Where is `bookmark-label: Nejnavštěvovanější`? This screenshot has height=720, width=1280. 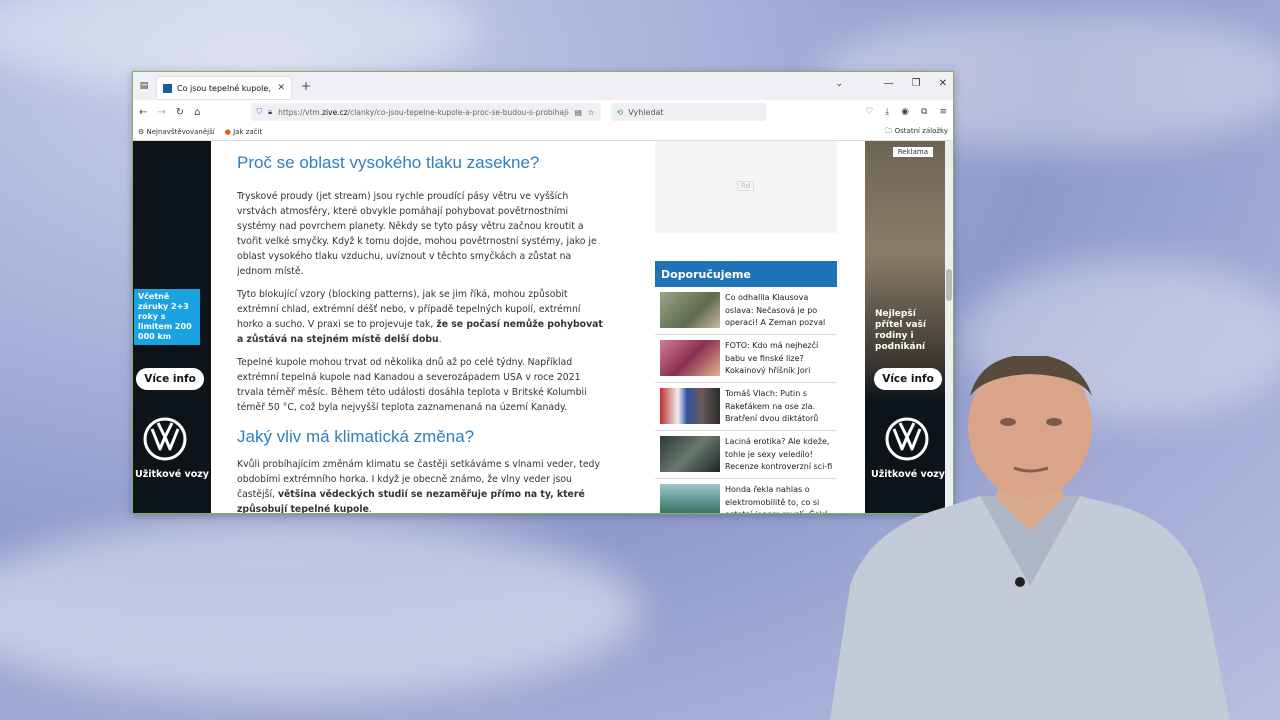 bookmark-label: Nejnavštěvovanější is located at coordinates (180, 132).